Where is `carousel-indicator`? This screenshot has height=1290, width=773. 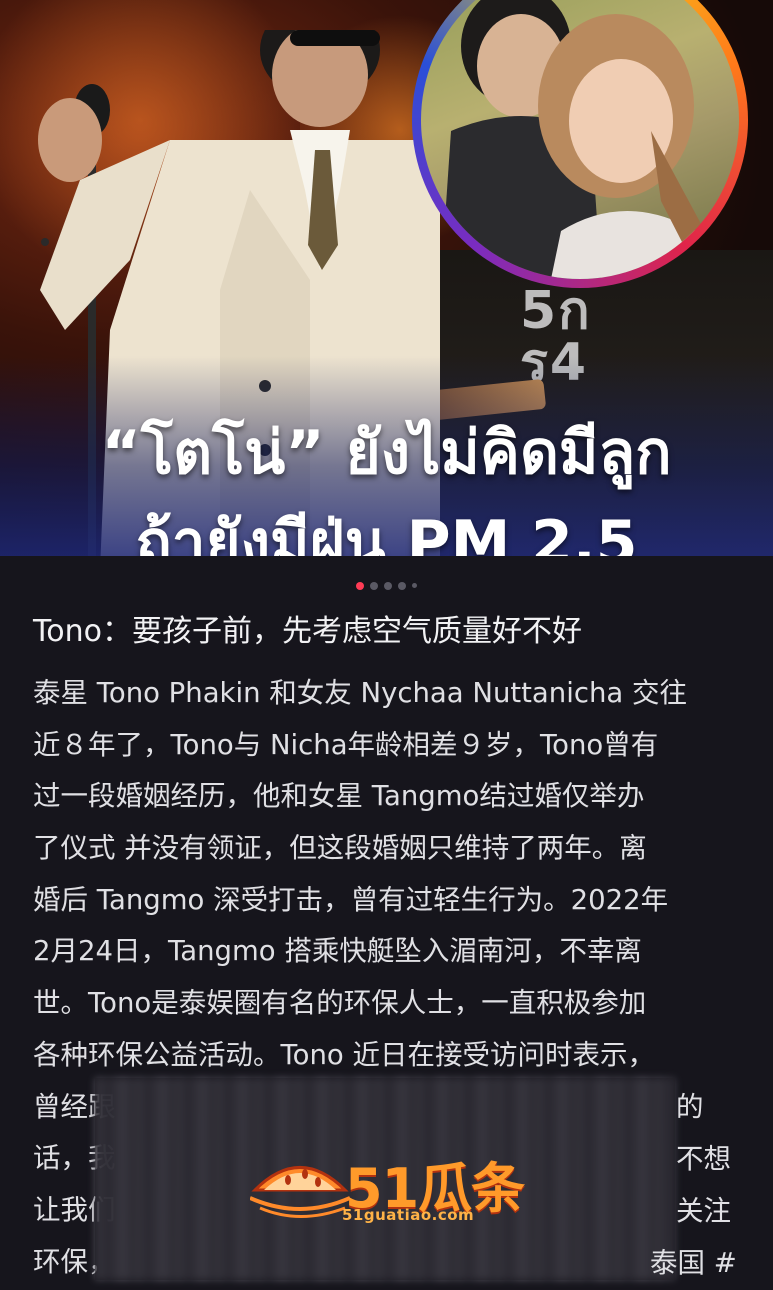
carousel-indicator is located at coordinates (386, 582).